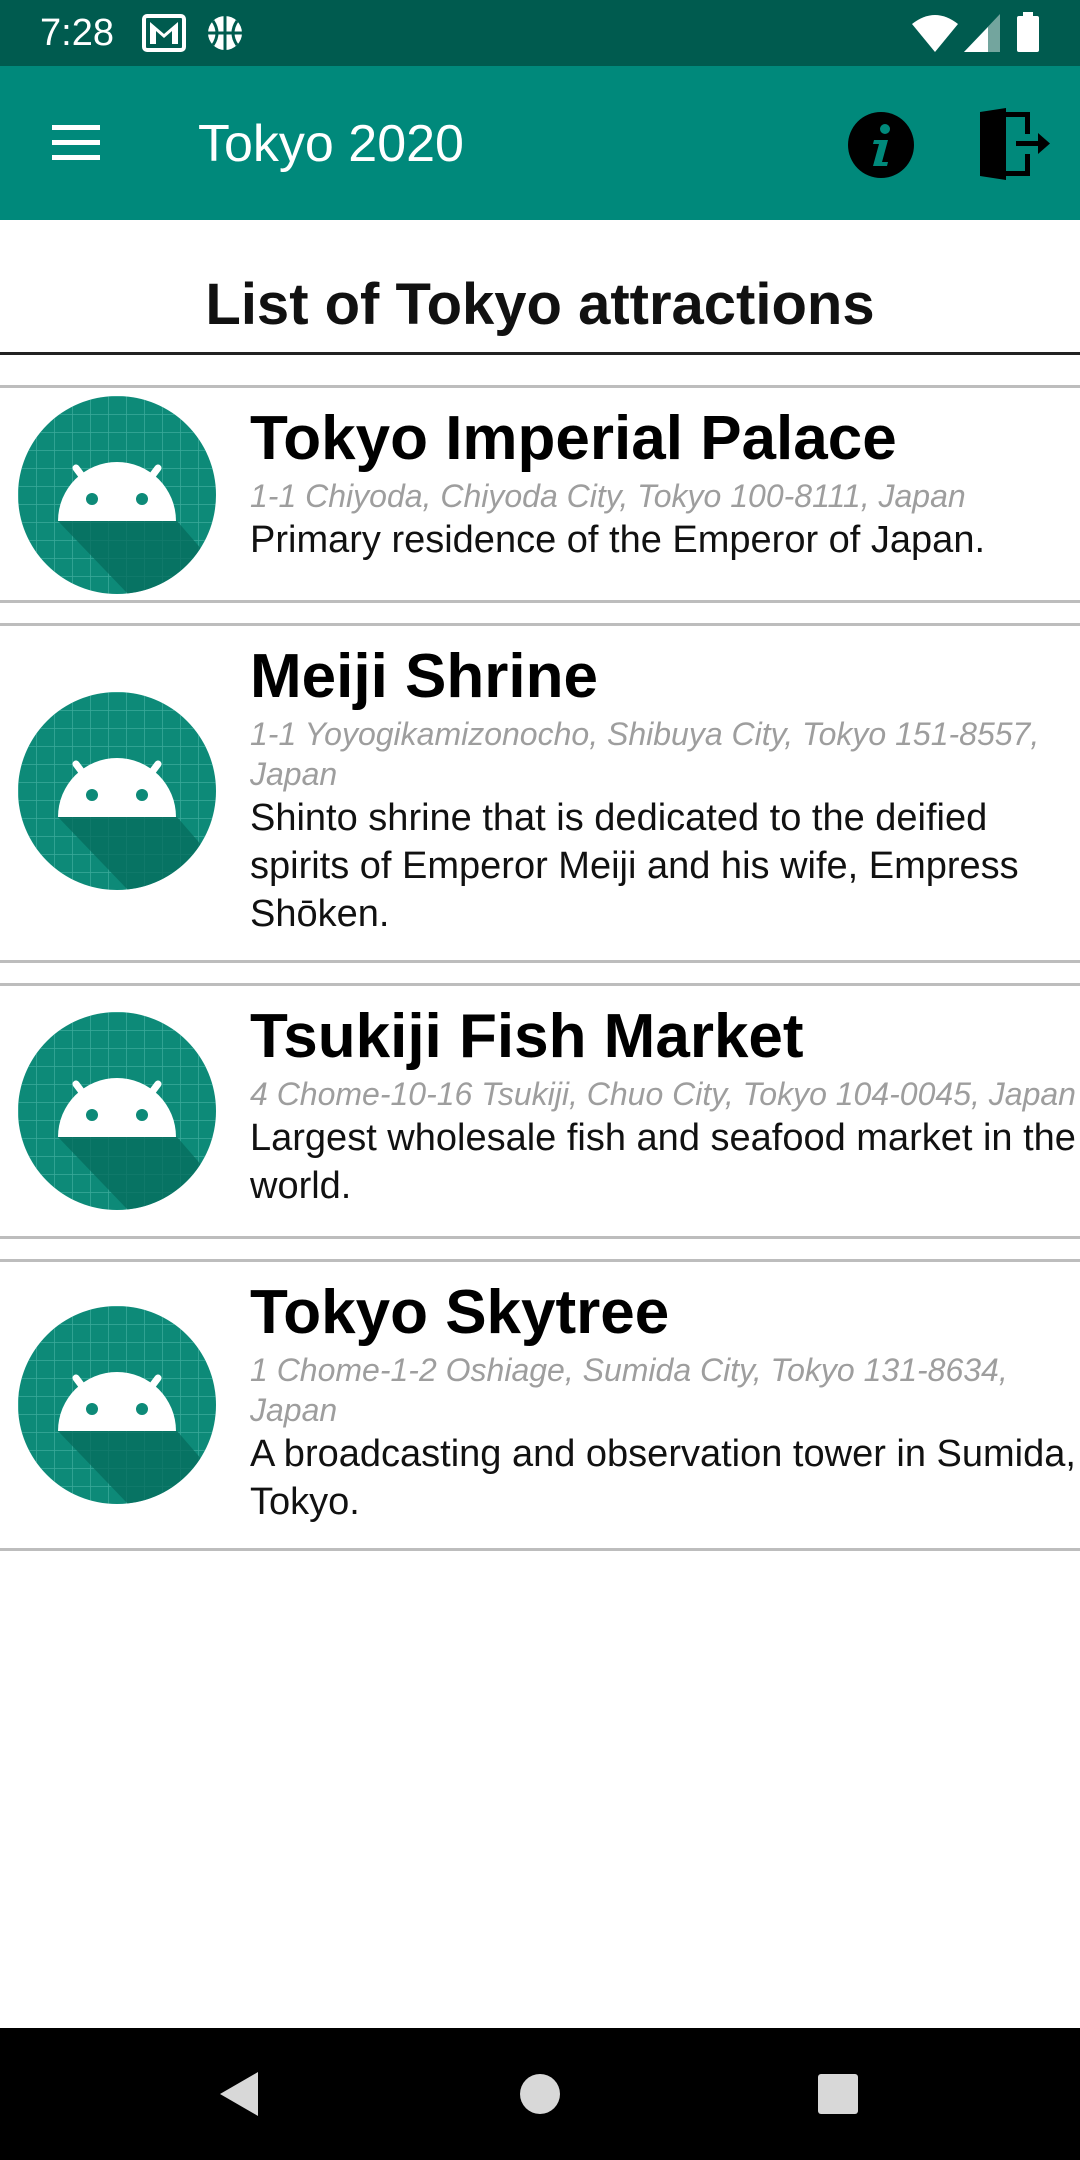 The width and height of the screenshot is (1080, 2160). I want to click on info-button, so click(881, 145).